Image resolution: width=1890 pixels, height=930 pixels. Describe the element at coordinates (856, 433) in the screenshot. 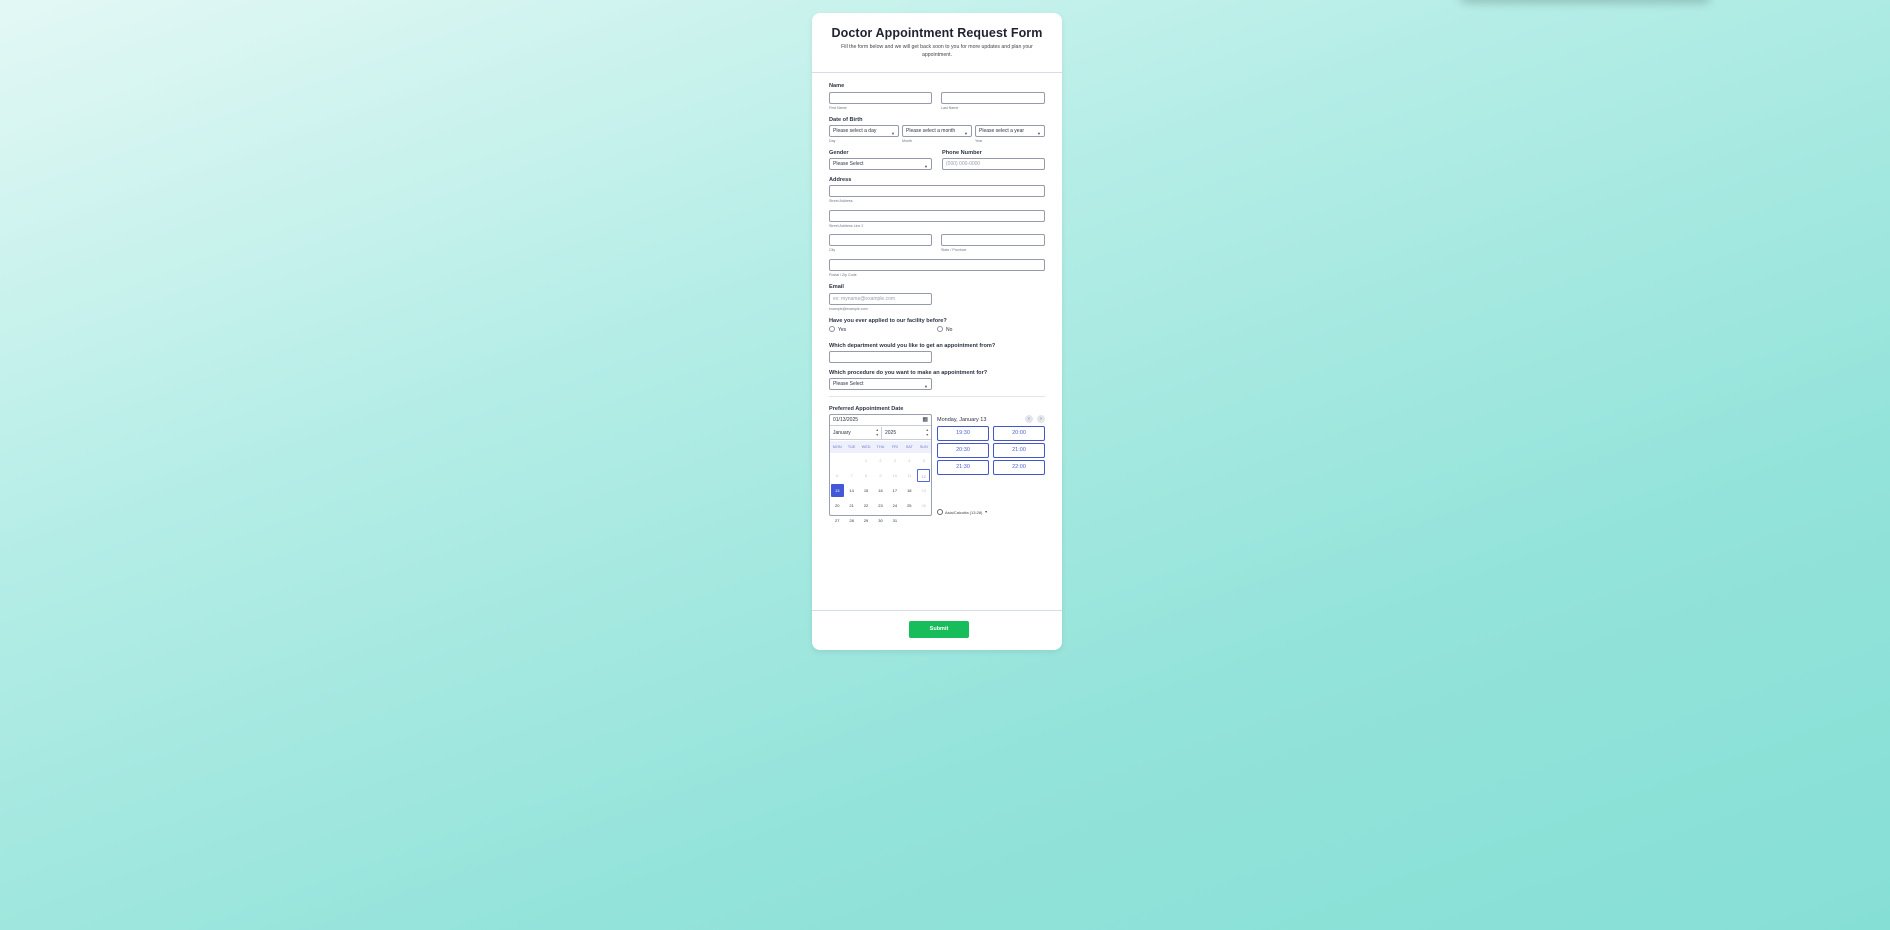

I see `month-stepper: January ▲ ▼` at that location.